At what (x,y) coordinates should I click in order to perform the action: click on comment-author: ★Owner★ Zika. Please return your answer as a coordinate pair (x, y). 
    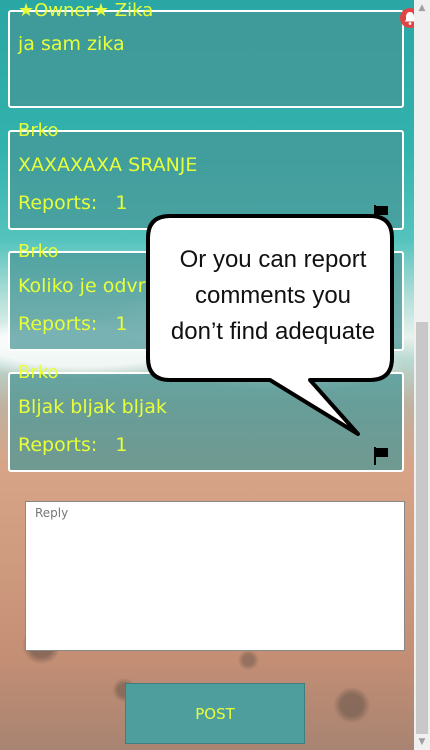
    Looking at the image, I should click on (86, 10).